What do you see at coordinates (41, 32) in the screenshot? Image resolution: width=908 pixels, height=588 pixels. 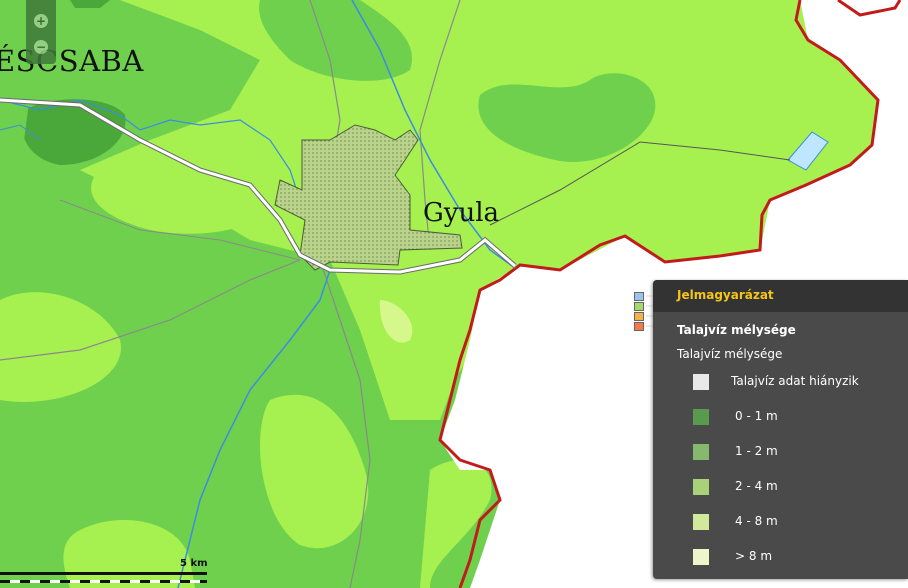 I see `zoom-control: + −` at bounding box center [41, 32].